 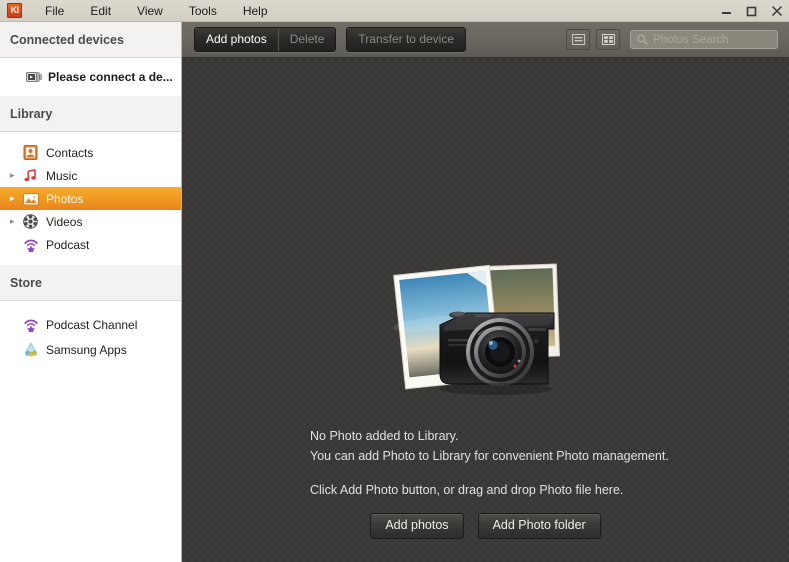 I want to click on sidebar-item-contacts: ▸ Contacts, so click(x=90, y=152).